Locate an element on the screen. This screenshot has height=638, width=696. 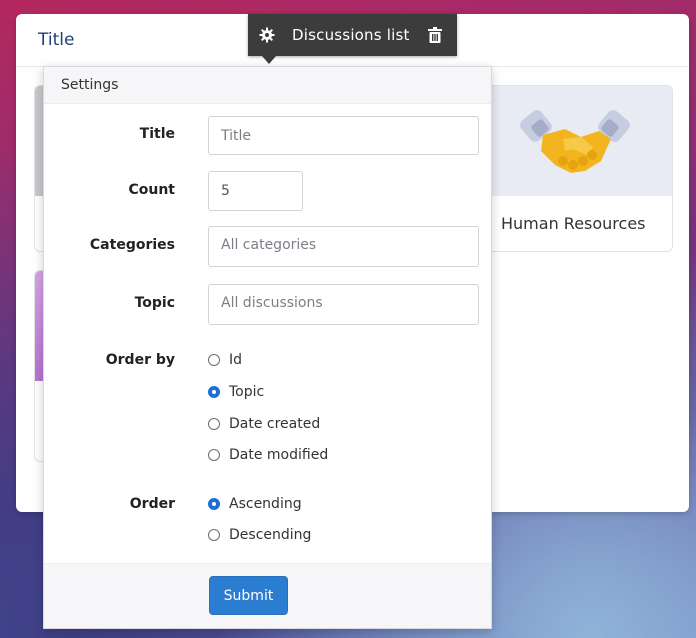
settings-footer: Submit is located at coordinates (267, 595).